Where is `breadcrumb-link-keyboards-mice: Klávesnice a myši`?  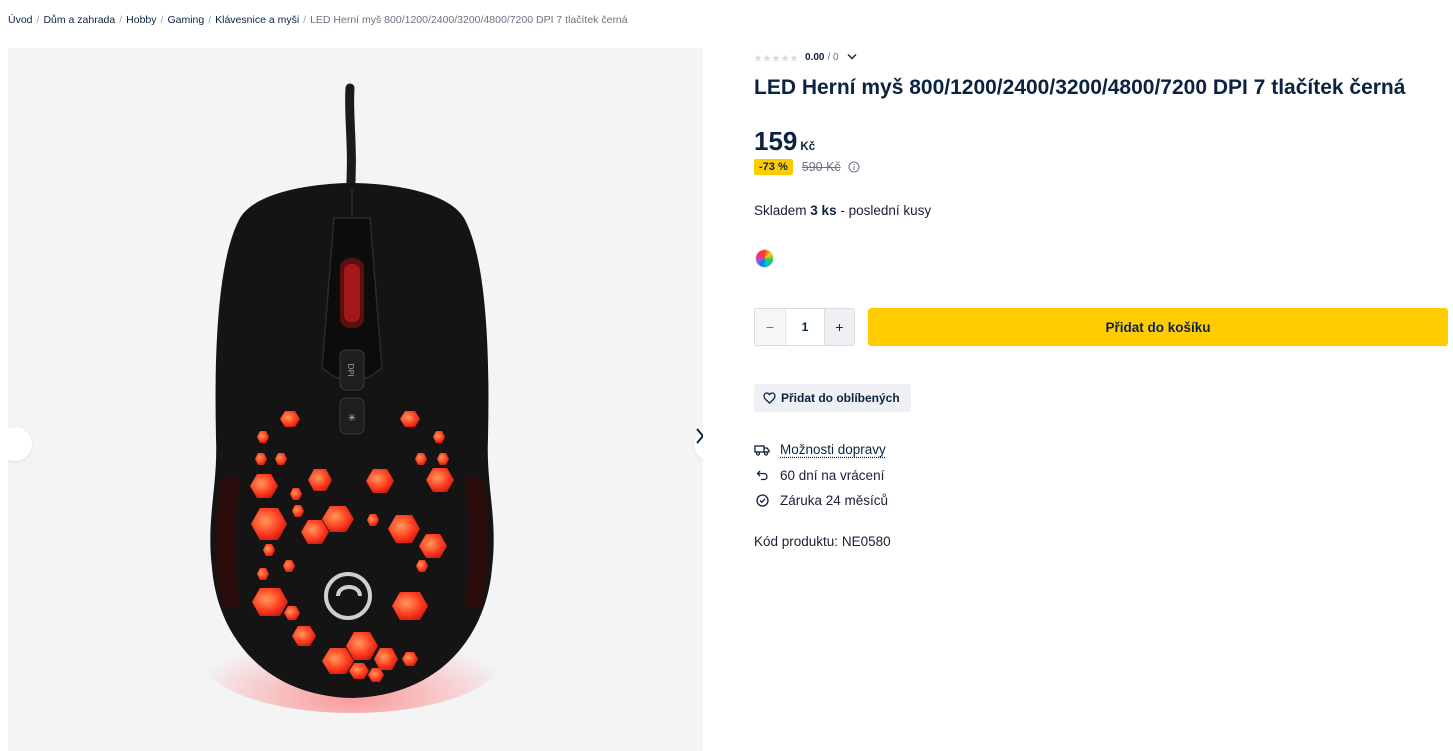 breadcrumb-link-keyboards-mice: Klávesnice a myši is located at coordinates (257, 20).